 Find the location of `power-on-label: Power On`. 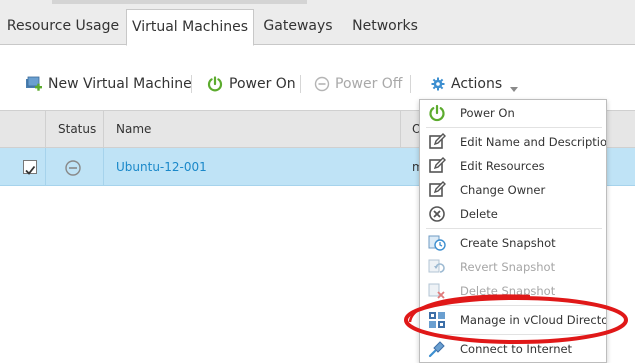

power-on-label: Power On is located at coordinates (262, 84).